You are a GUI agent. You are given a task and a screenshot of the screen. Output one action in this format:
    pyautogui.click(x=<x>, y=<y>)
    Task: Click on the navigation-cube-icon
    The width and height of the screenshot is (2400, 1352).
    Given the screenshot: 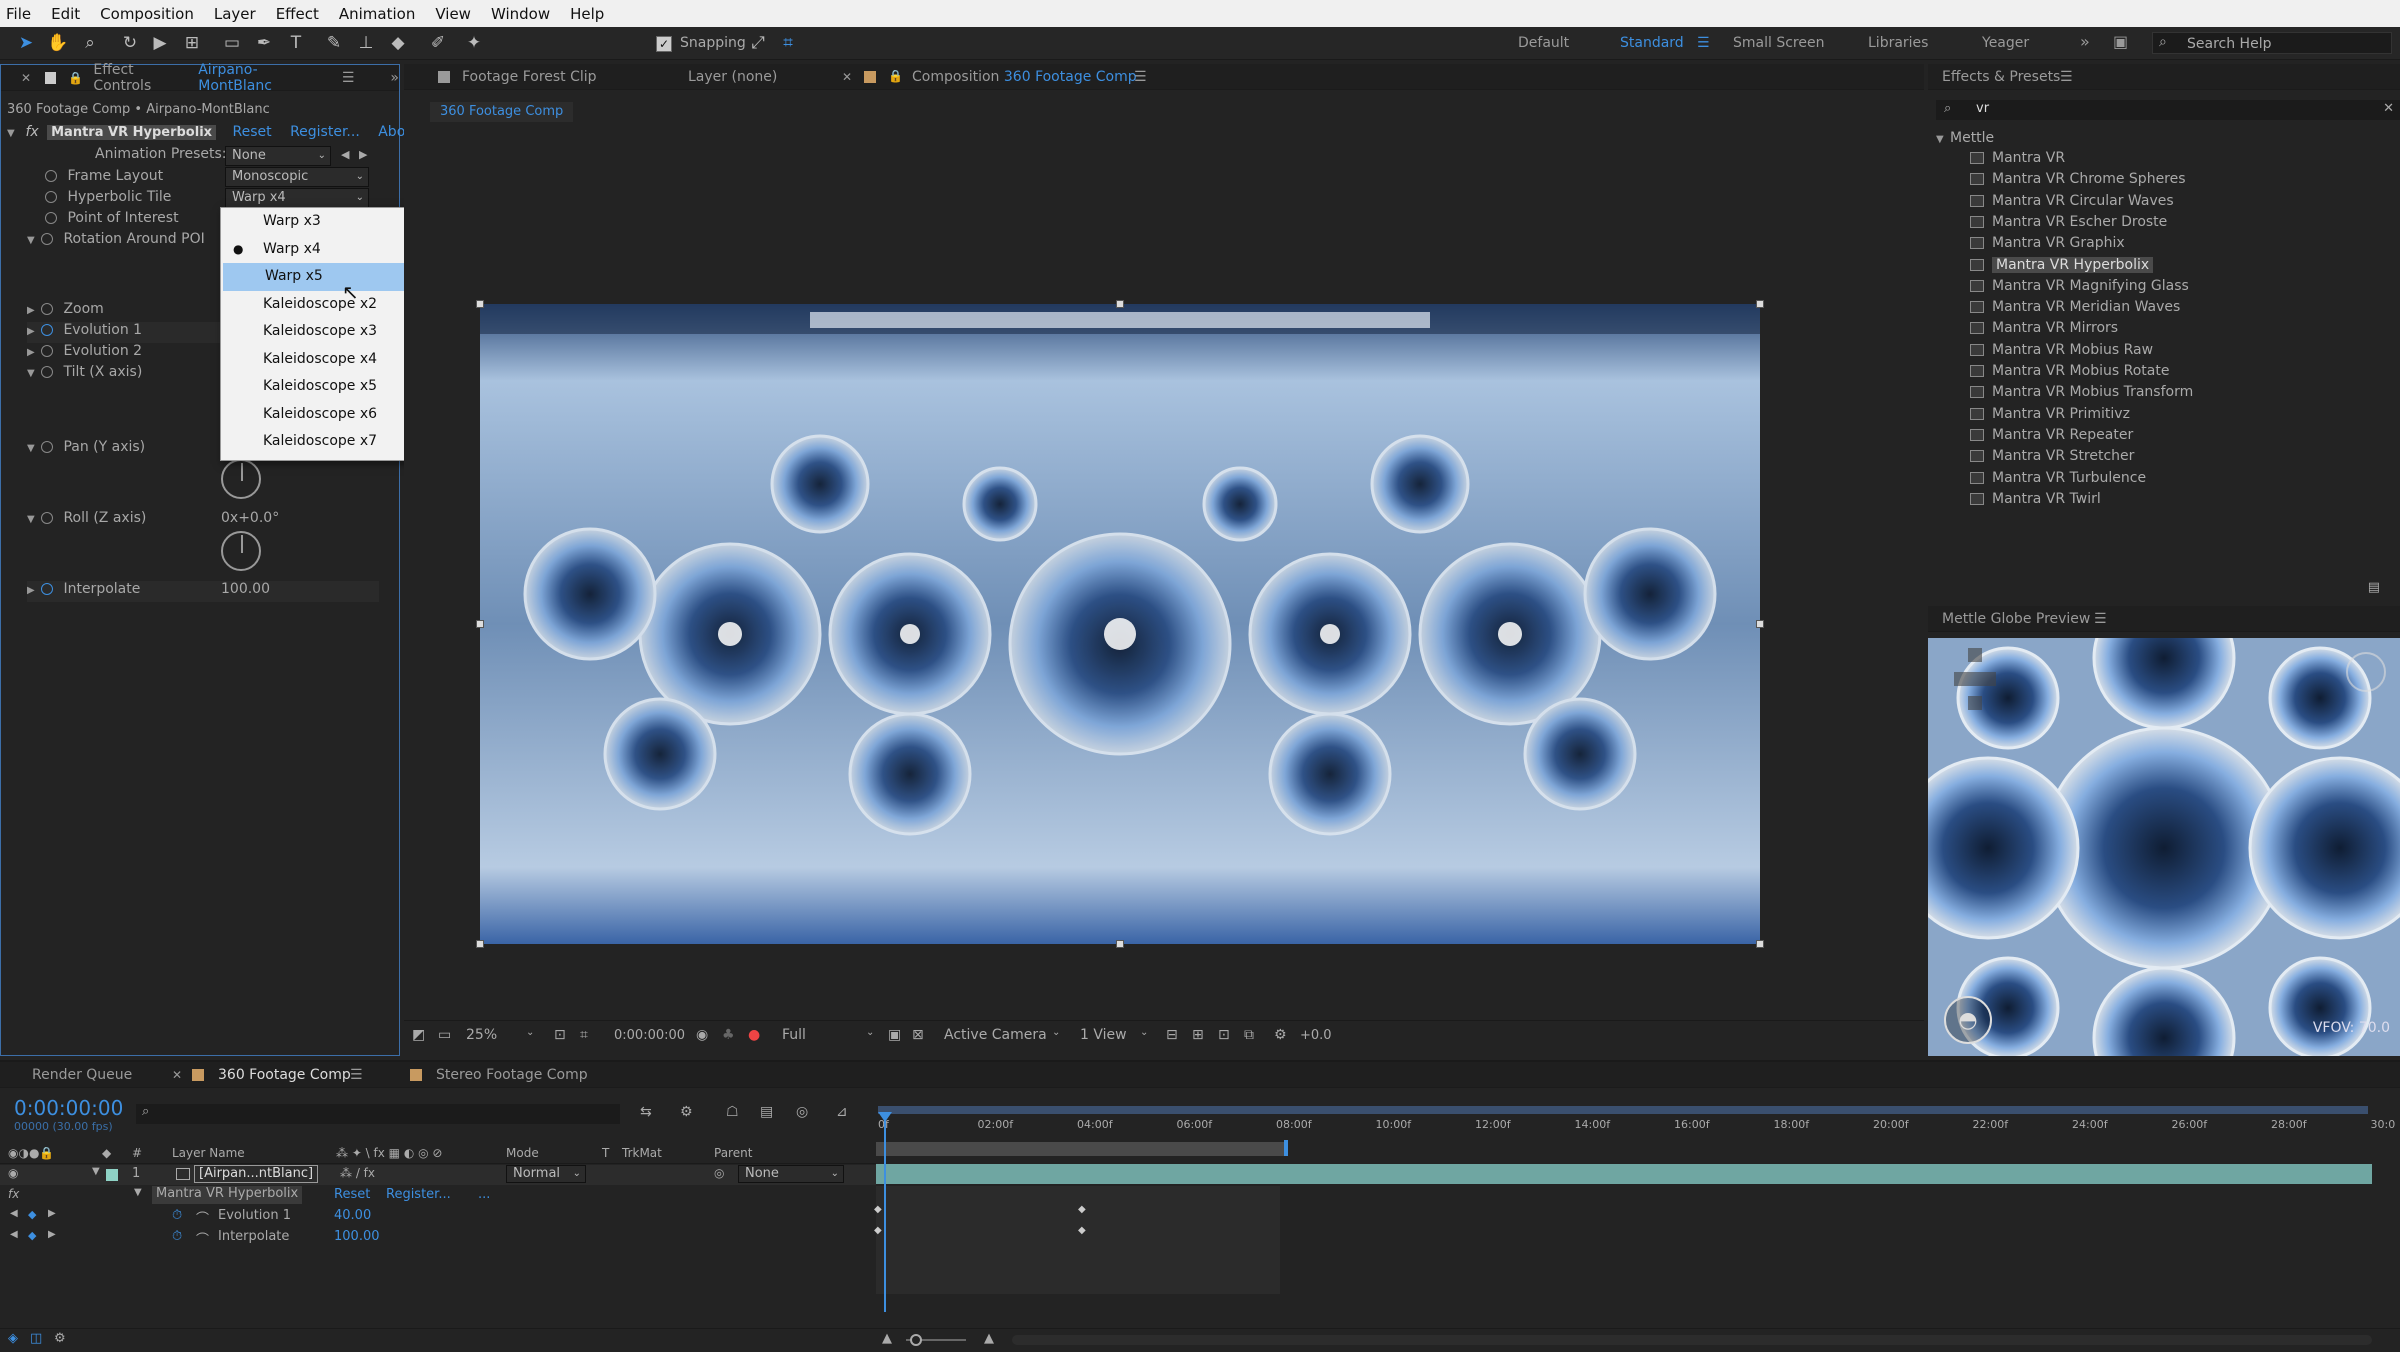 What is the action you would take?
    pyautogui.click(x=1982, y=683)
    